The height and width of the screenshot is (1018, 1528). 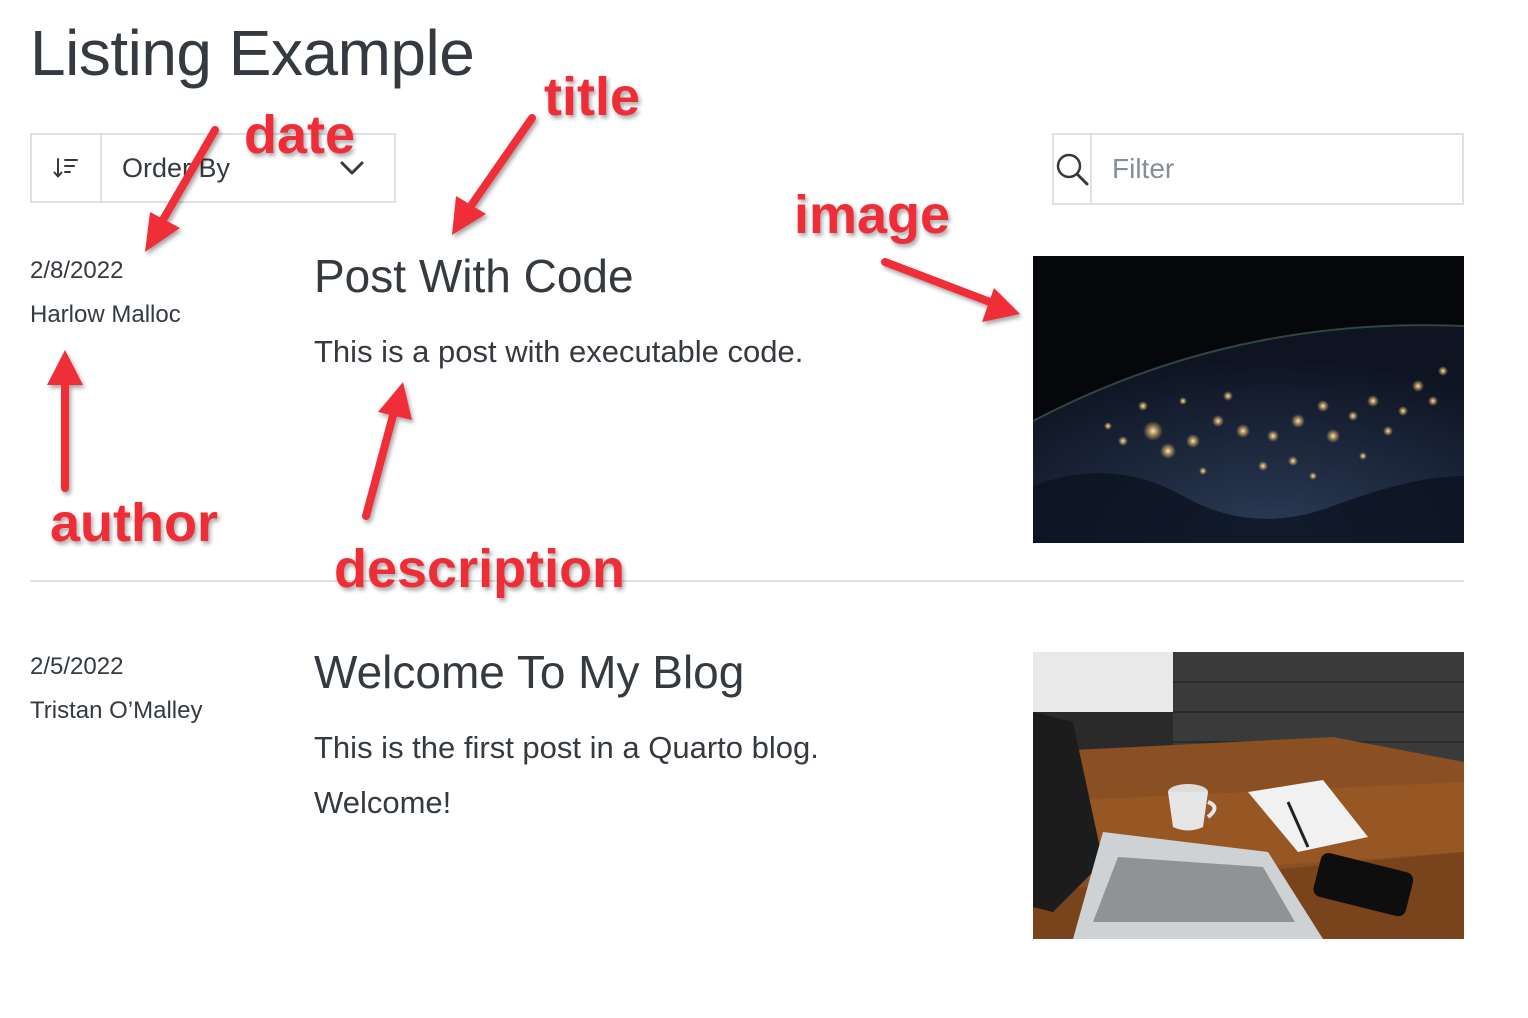 What do you see at coordinates (252, 53) in the screenshot?
I see `page-title: Listing Example` at bounding box center [252, 53].